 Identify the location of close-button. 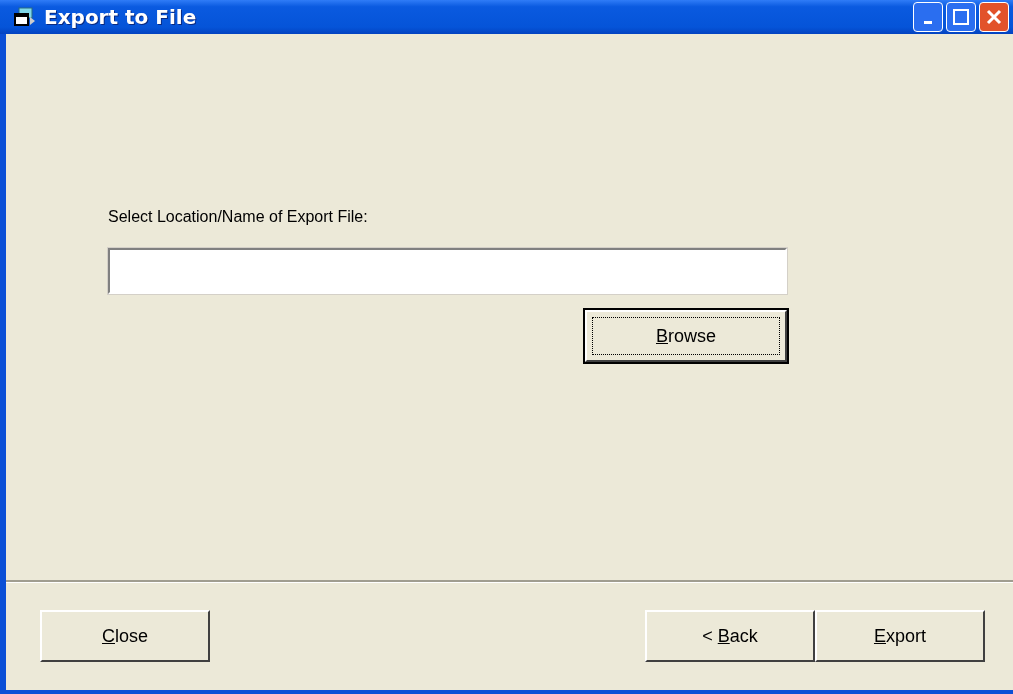
(994, 17).